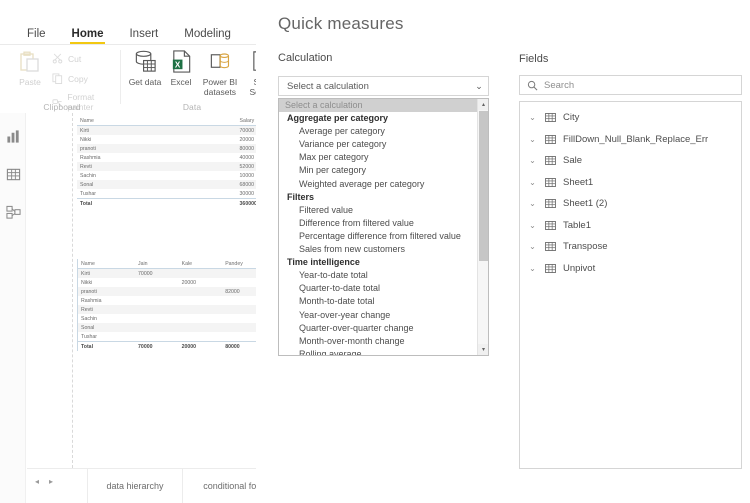 This screenshot has height=503, width=750. What do you see at coordinates (378, 301) in the screenshot?
I see `dropdown-option-month-to-date-total: Month-to-date total` at bounding box center [378, 301].